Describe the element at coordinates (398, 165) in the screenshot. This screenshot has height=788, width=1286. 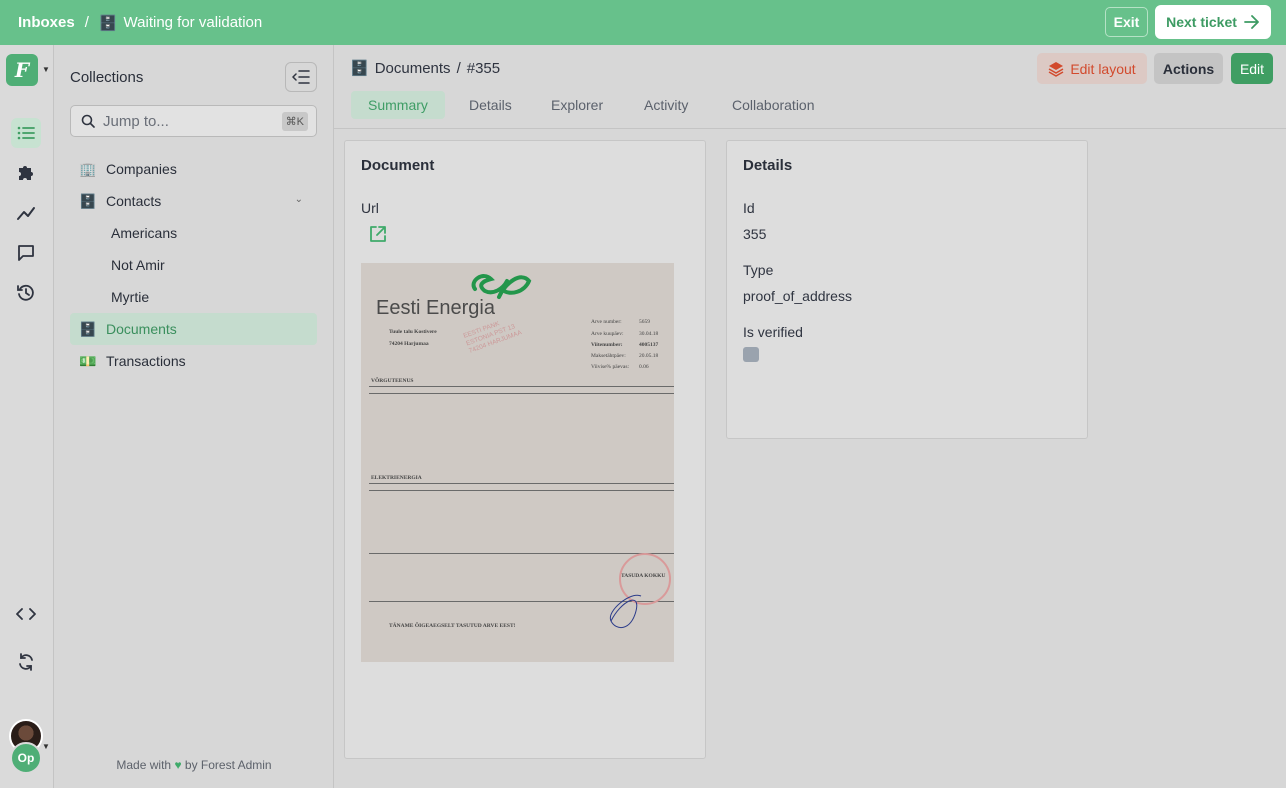
I see `document-card-title: Document` at that location.